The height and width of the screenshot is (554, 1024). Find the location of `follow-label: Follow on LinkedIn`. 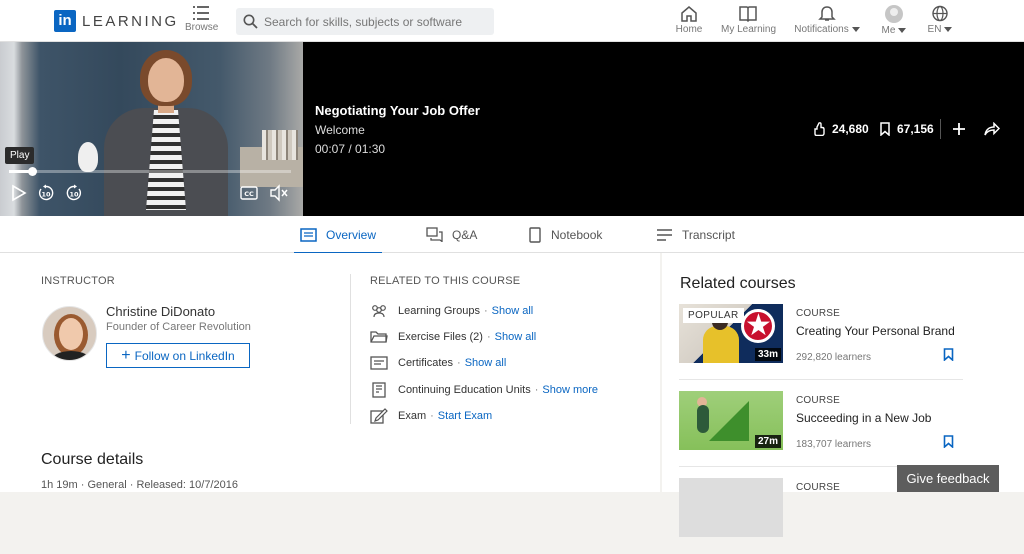

follow-label: Follow on LinkedIn is located at coordinates (184, 355).